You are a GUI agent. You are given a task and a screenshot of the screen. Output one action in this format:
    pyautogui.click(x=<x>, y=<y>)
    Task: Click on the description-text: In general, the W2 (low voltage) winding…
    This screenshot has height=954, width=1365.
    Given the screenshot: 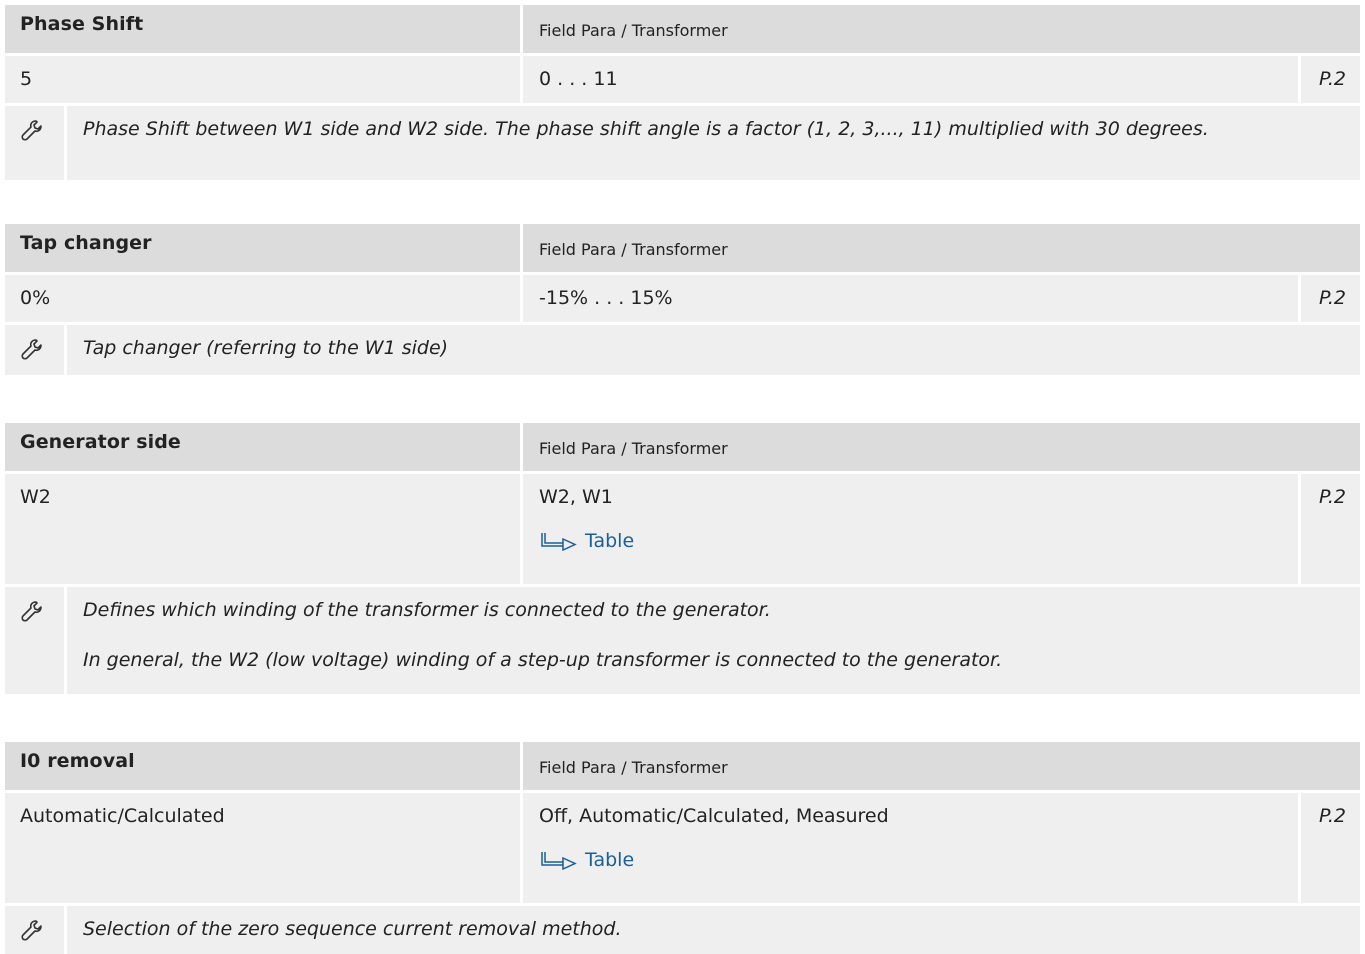 What is the action you would take?
    pyautogui.click(x=543, y=660)
    